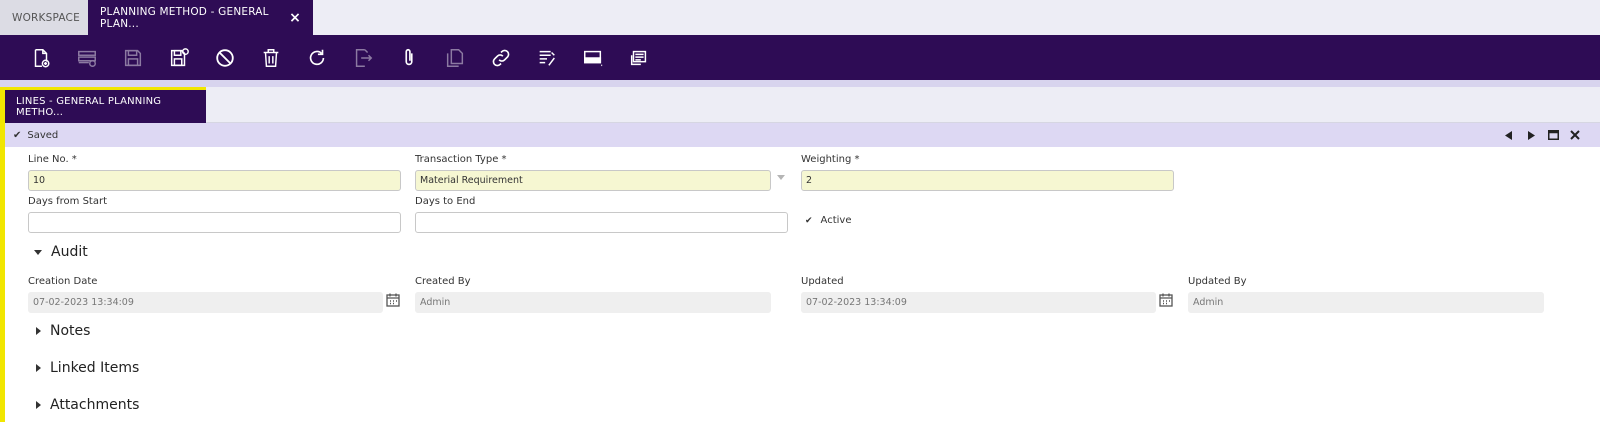 This screenshot has height=422, width=1600. I want to click on grid-view-icon, so click(593, 58).